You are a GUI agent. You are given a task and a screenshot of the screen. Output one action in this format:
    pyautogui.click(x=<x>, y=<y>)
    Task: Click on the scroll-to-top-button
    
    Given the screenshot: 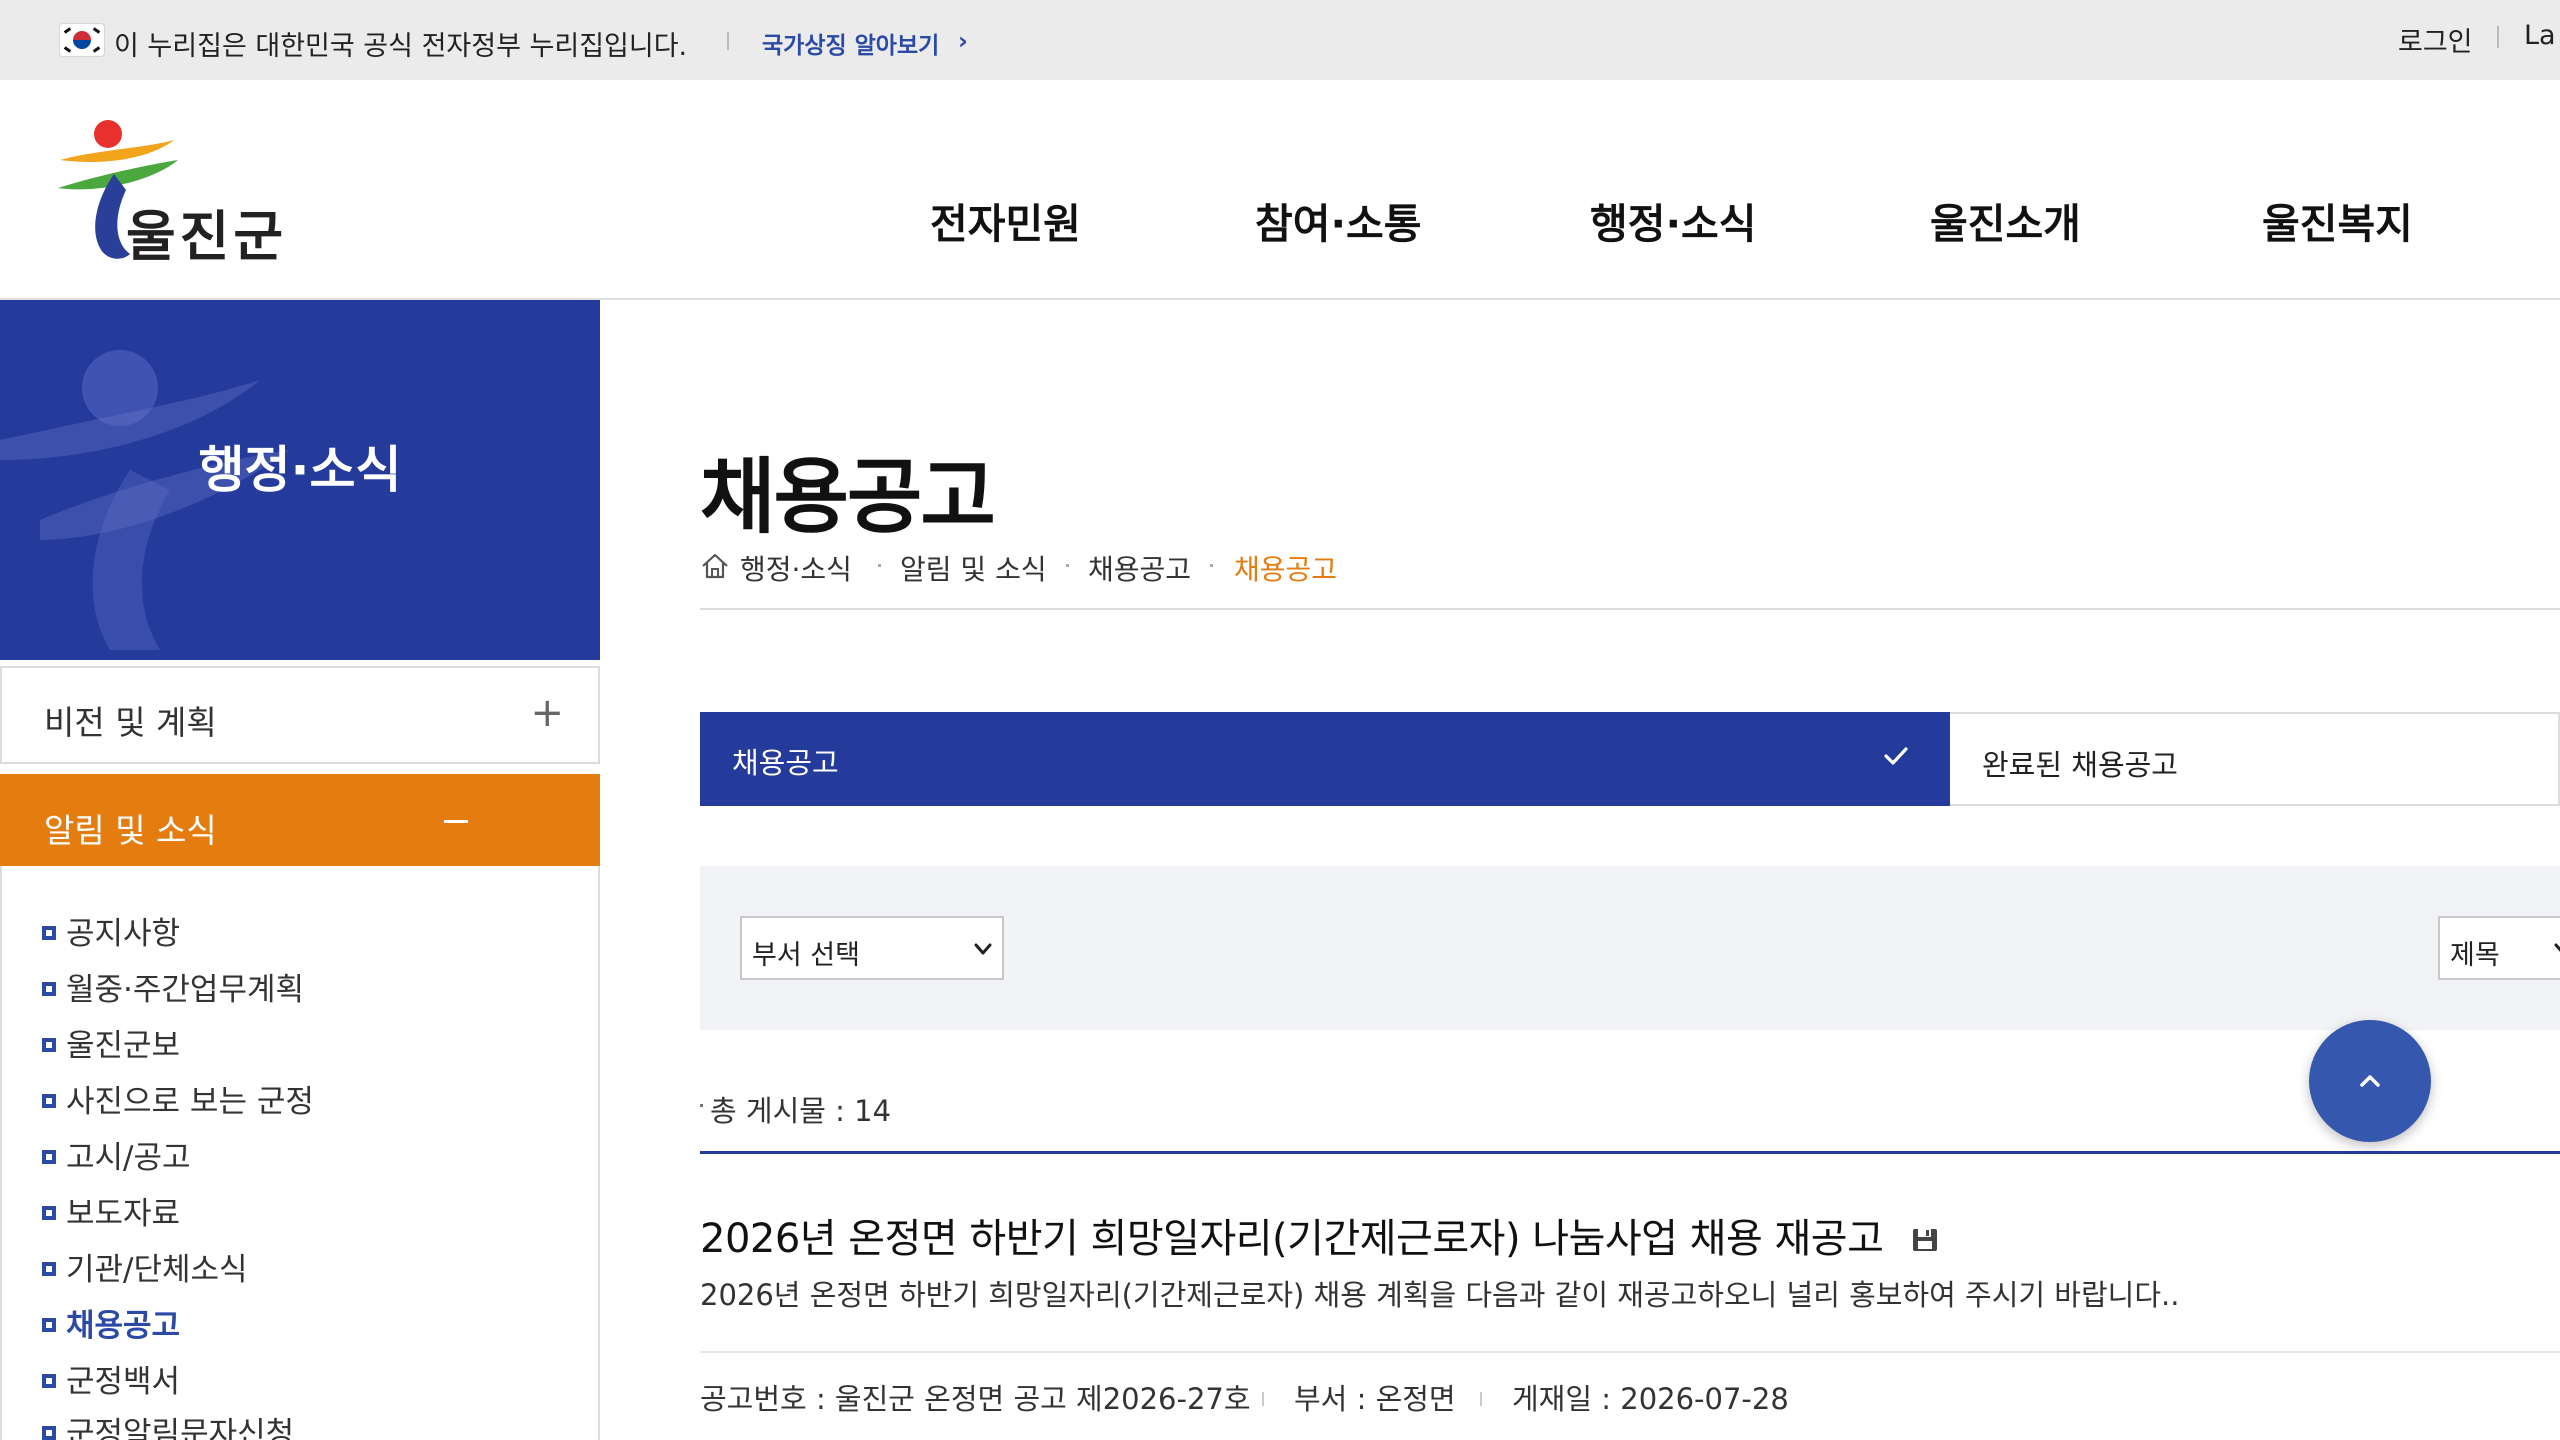 What is the action you would take?
    pyautogui.click(x=2370, y=1081)
    